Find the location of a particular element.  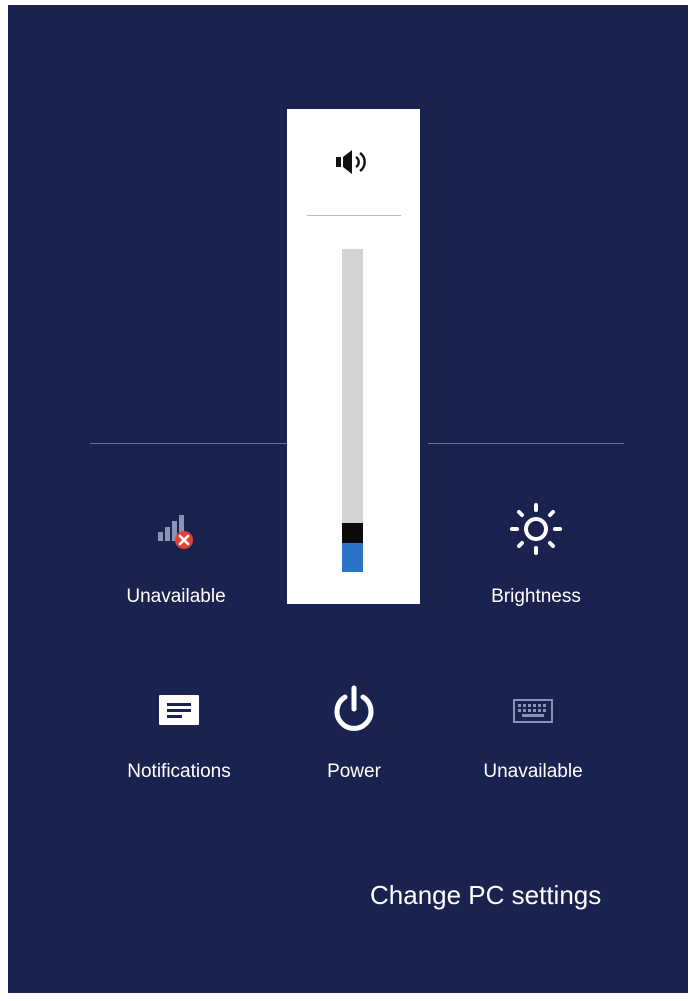

speaker-volume-icon is located at coordinates (352, 162).